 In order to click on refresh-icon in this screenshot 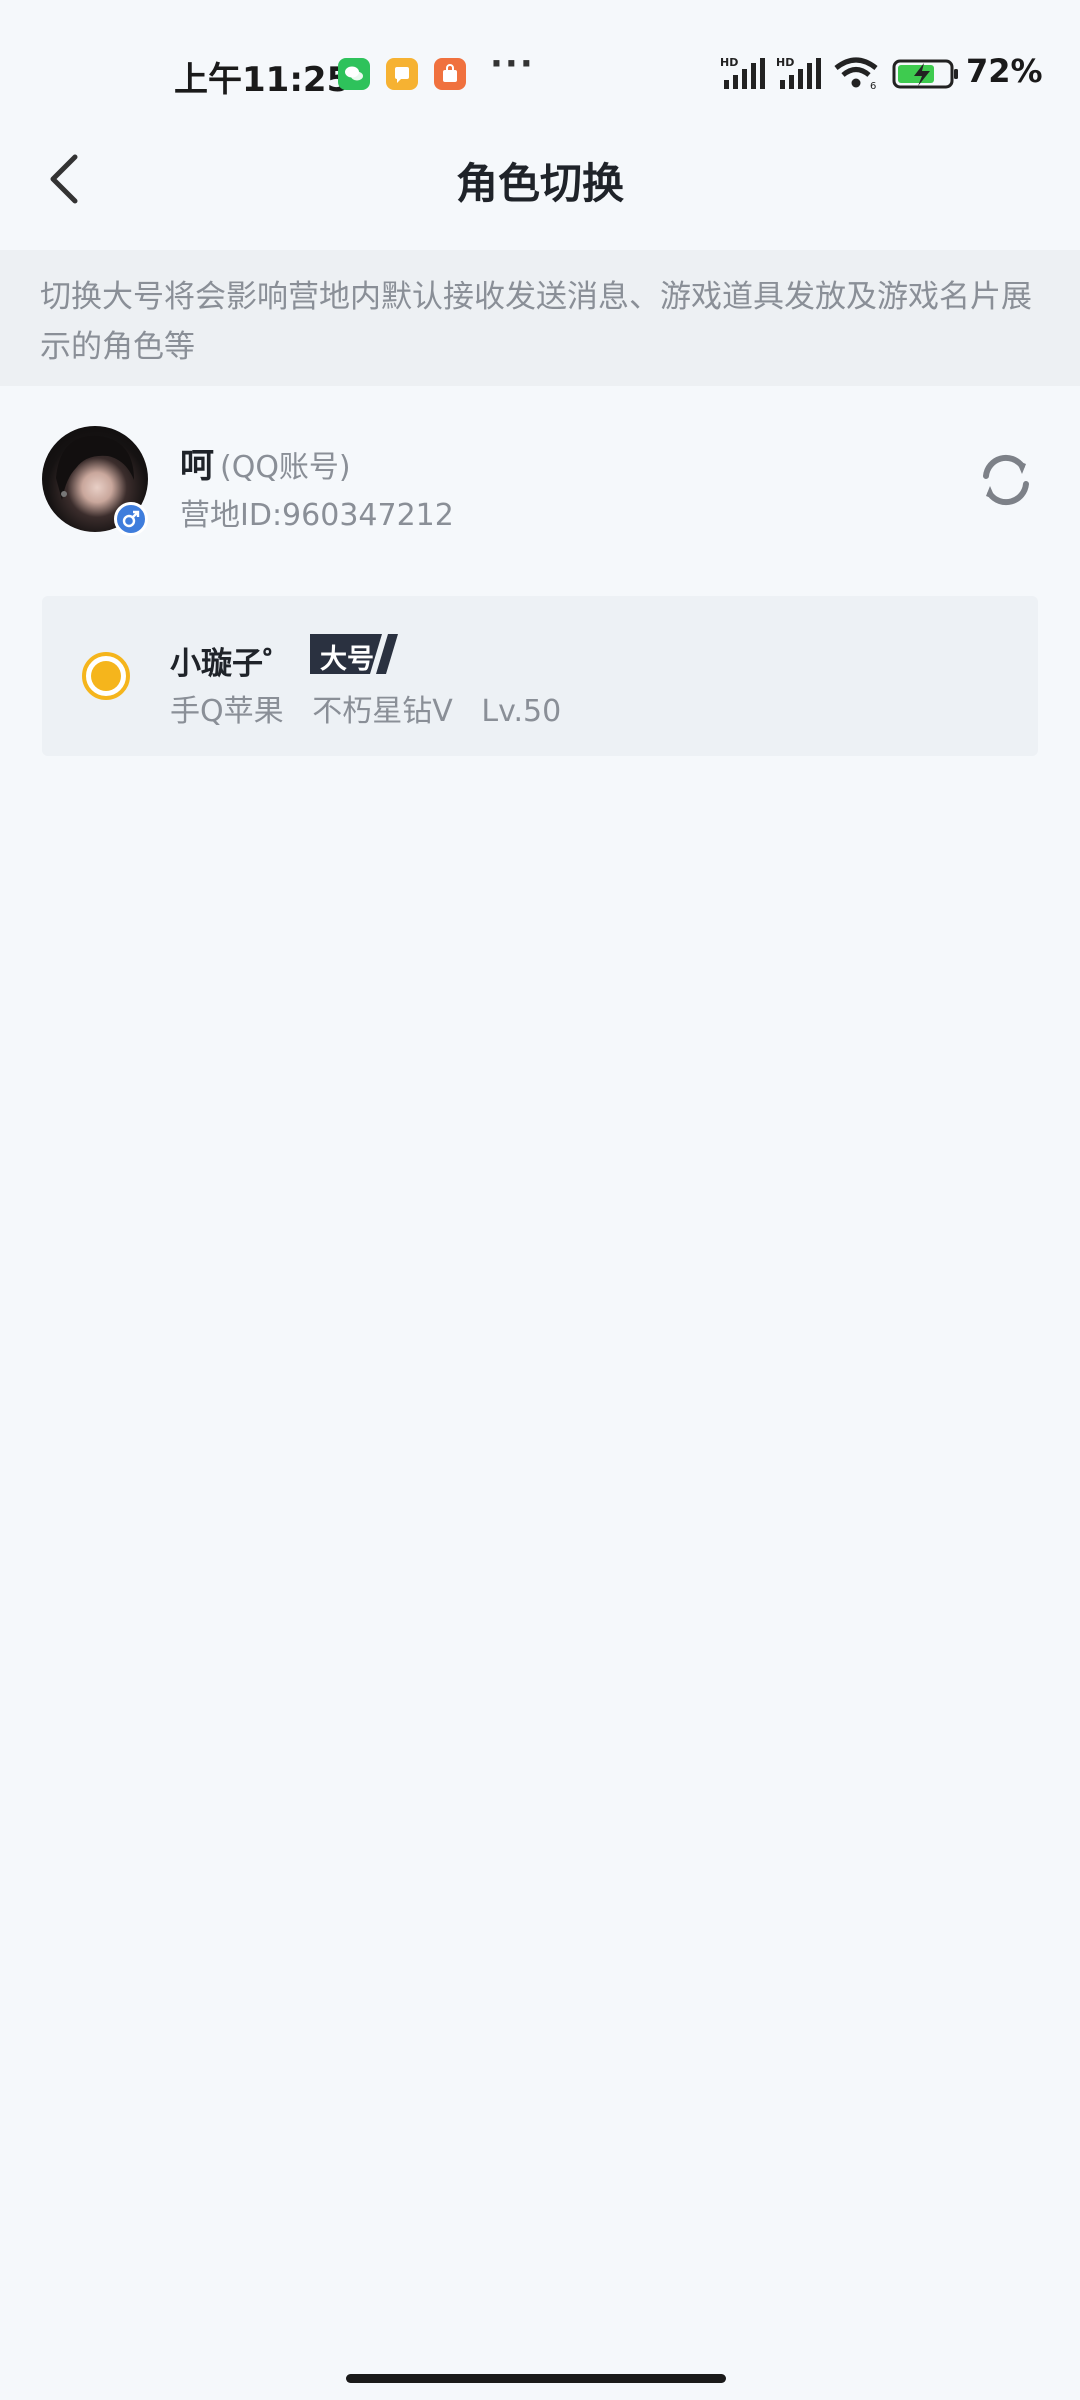, I will do `click(1006, 480)`.